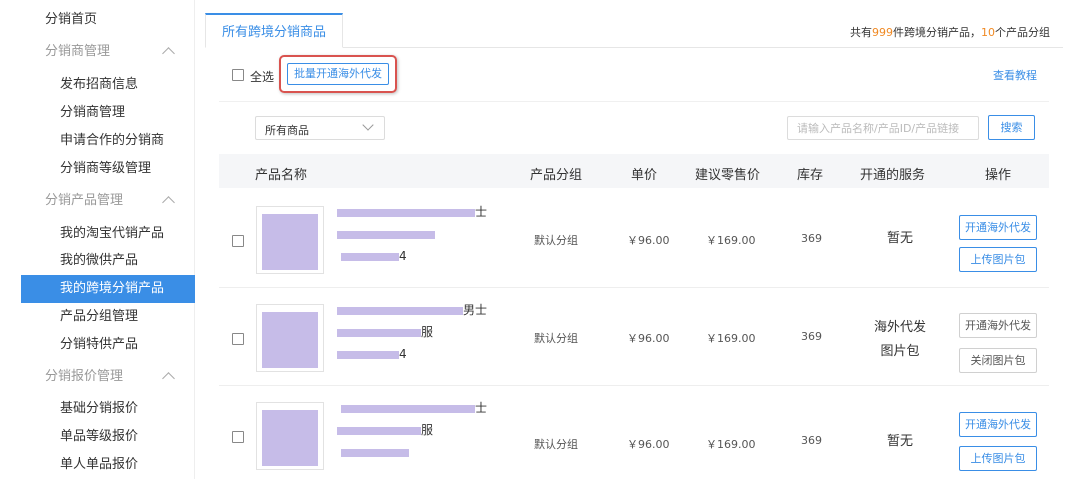 Image resolution: width=1077 pixels, height=479 pixels. Describe the element at coordinates (262, 77) in the screenshot. I see `select-all-label: 全选` at that location.